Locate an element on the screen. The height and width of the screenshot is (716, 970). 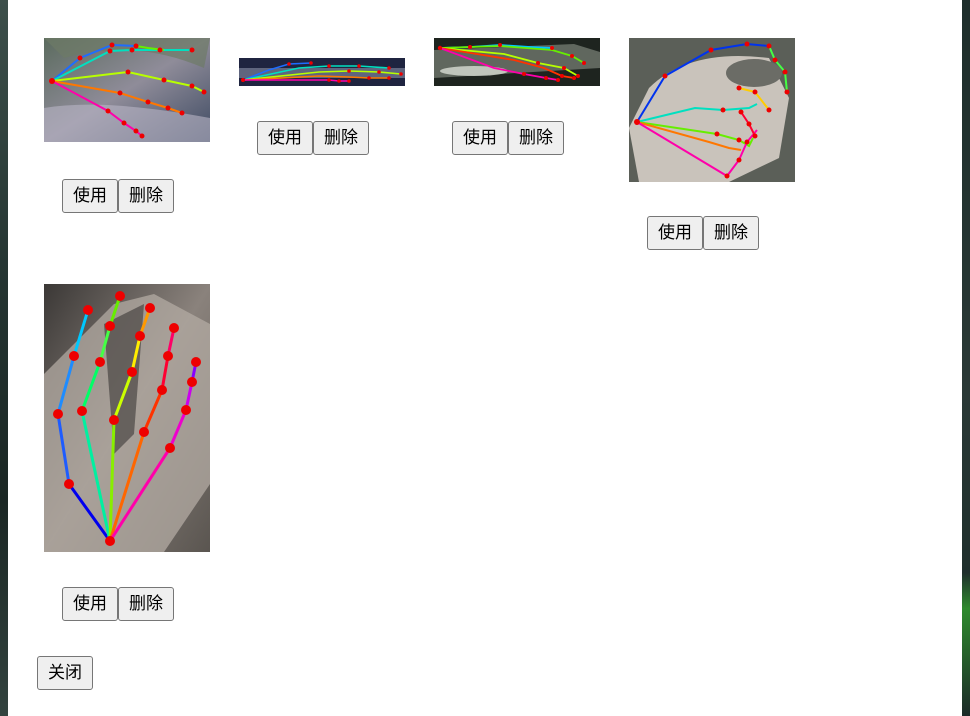
background-window-left is located at coordinates (4, 358).